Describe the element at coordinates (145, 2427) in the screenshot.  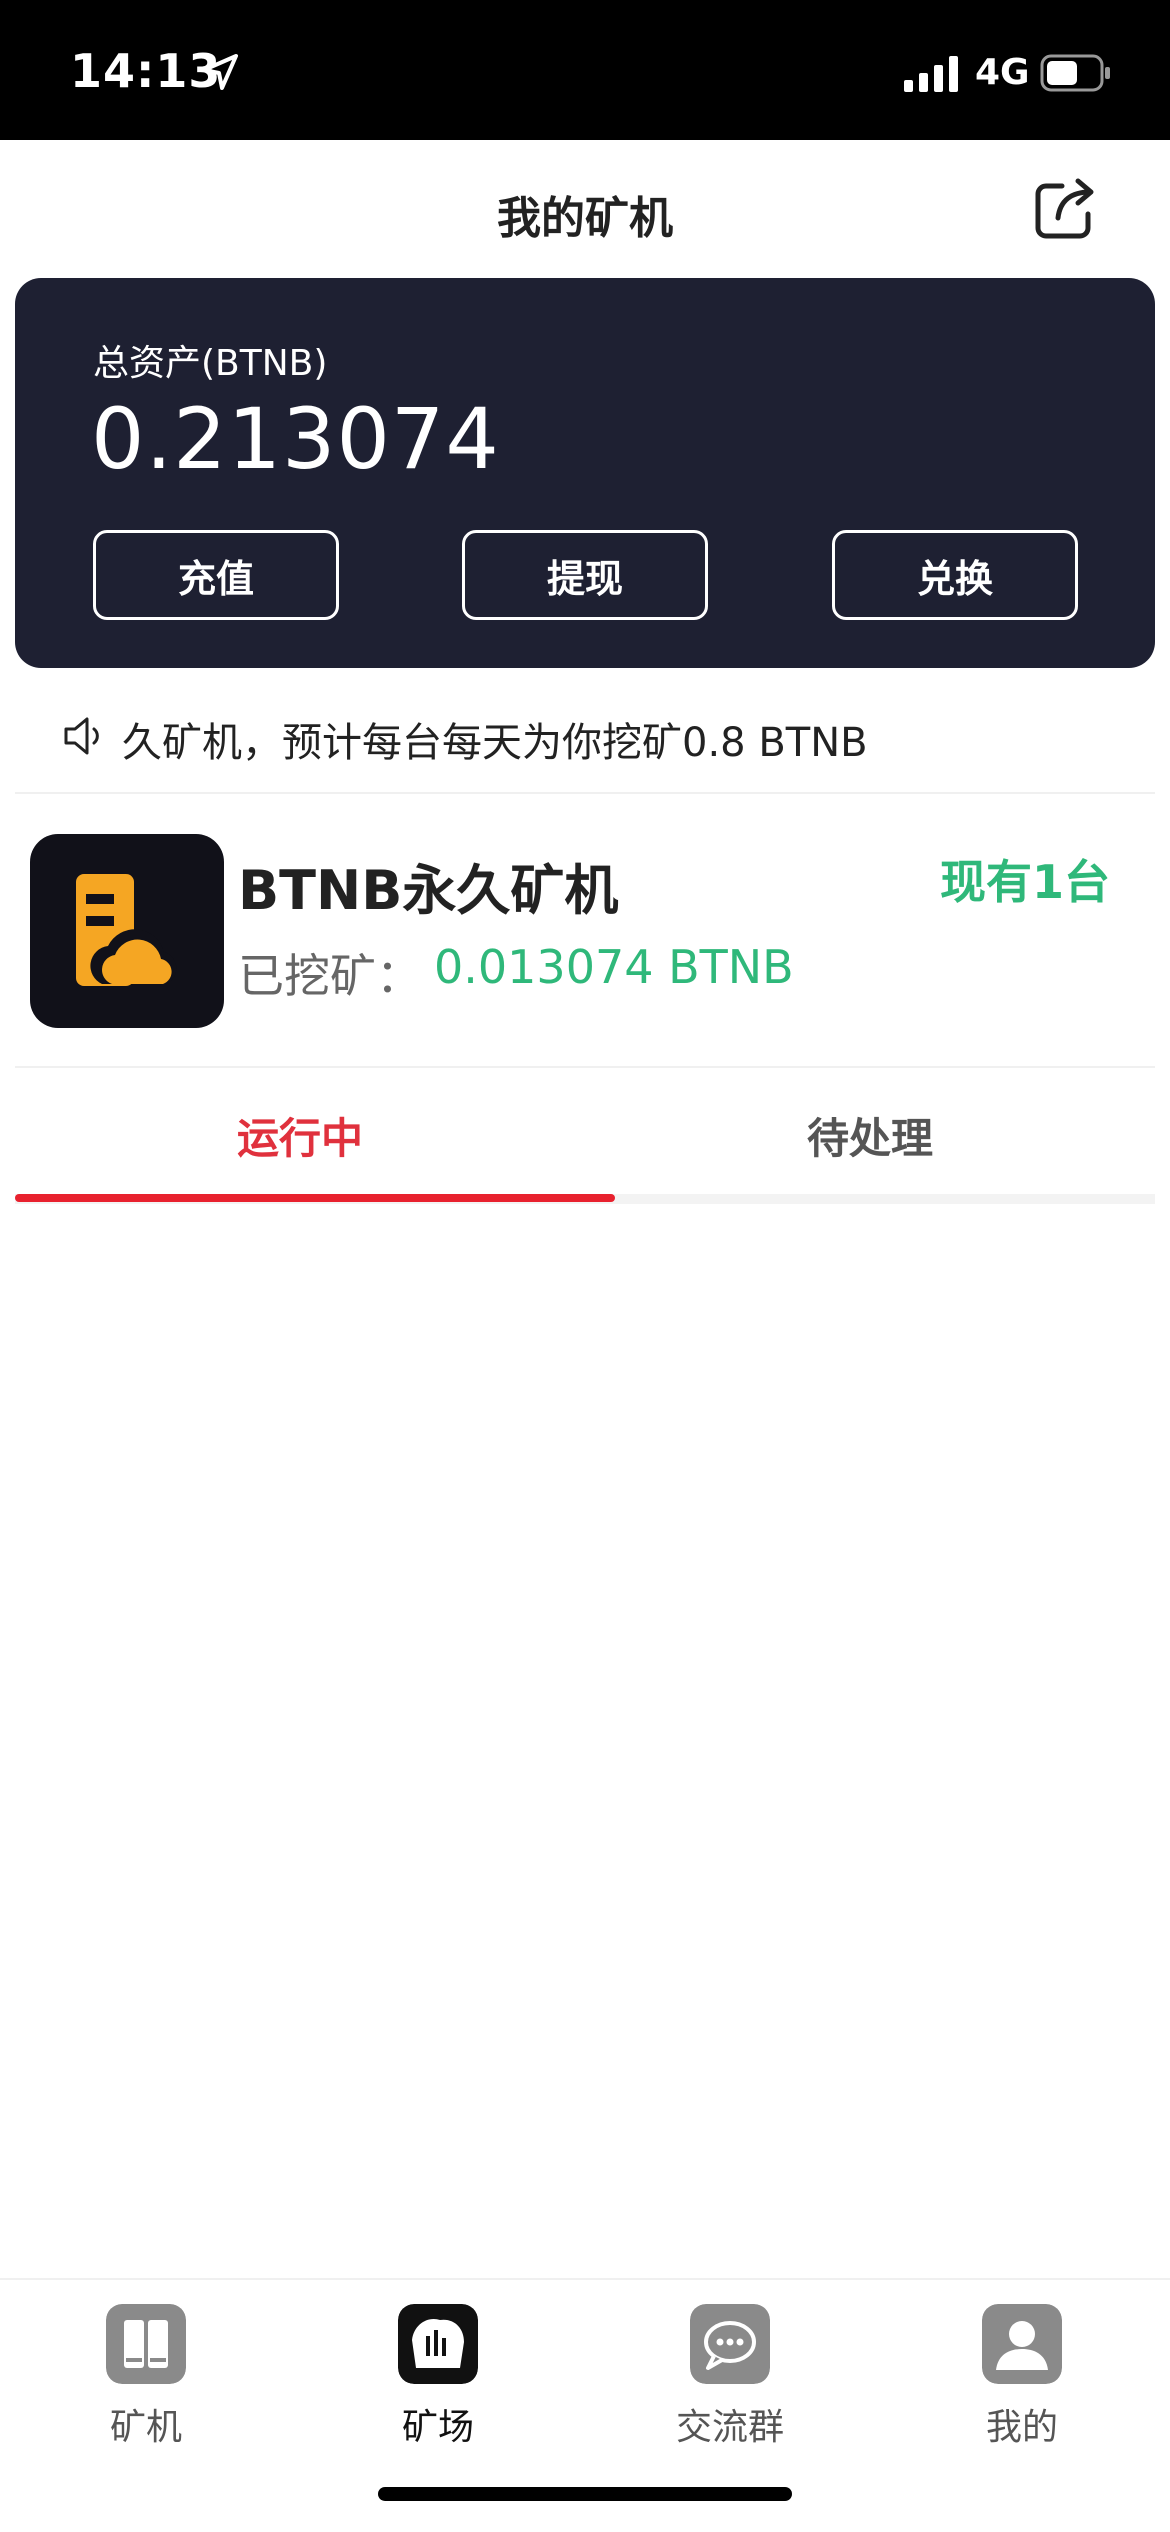
I see `tabbar-label: 矿机` at that location.